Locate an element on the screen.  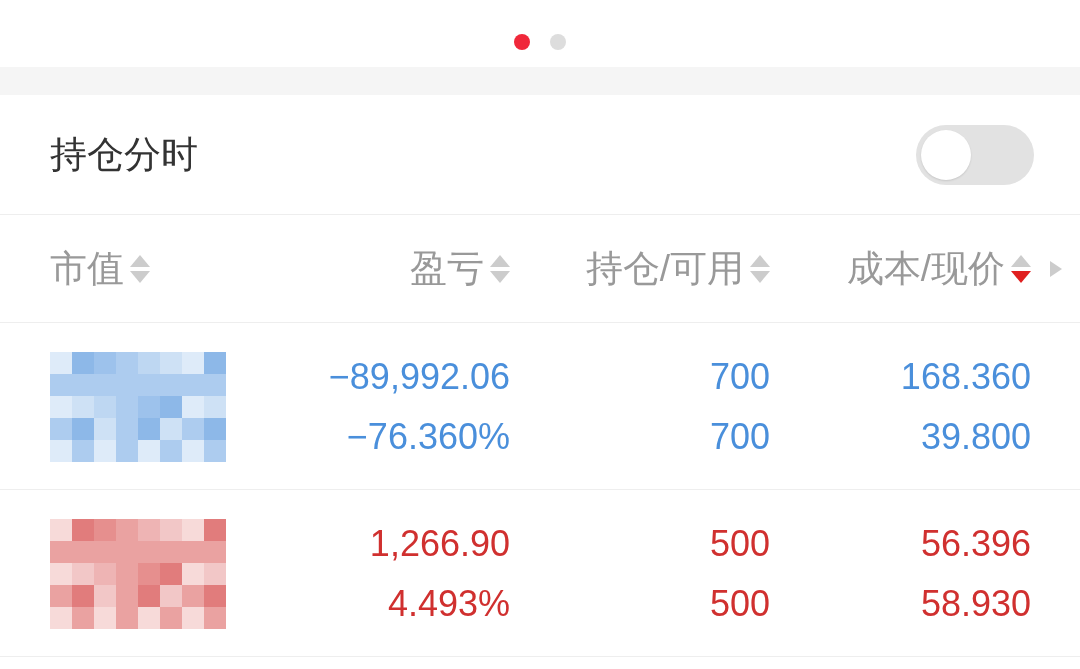
profit-loss-percent: 4.493% is located at coordinates (448, 604).